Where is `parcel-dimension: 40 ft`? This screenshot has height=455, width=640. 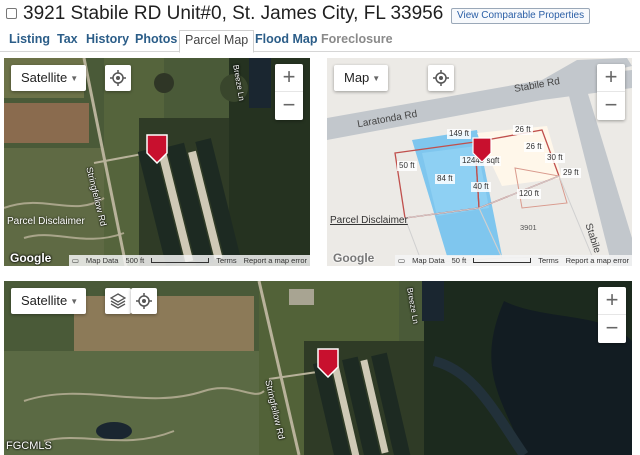
parcel-dimension: 40 ft is located at coordinates (481, 187).